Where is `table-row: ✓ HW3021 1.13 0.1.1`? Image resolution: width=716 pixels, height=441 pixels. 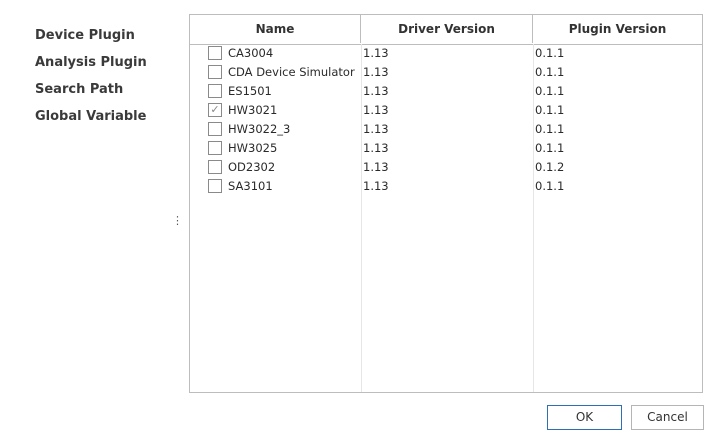 table-row: ✓ HW3021 1.13 0.1.1 is located at coordinates (446, 110).